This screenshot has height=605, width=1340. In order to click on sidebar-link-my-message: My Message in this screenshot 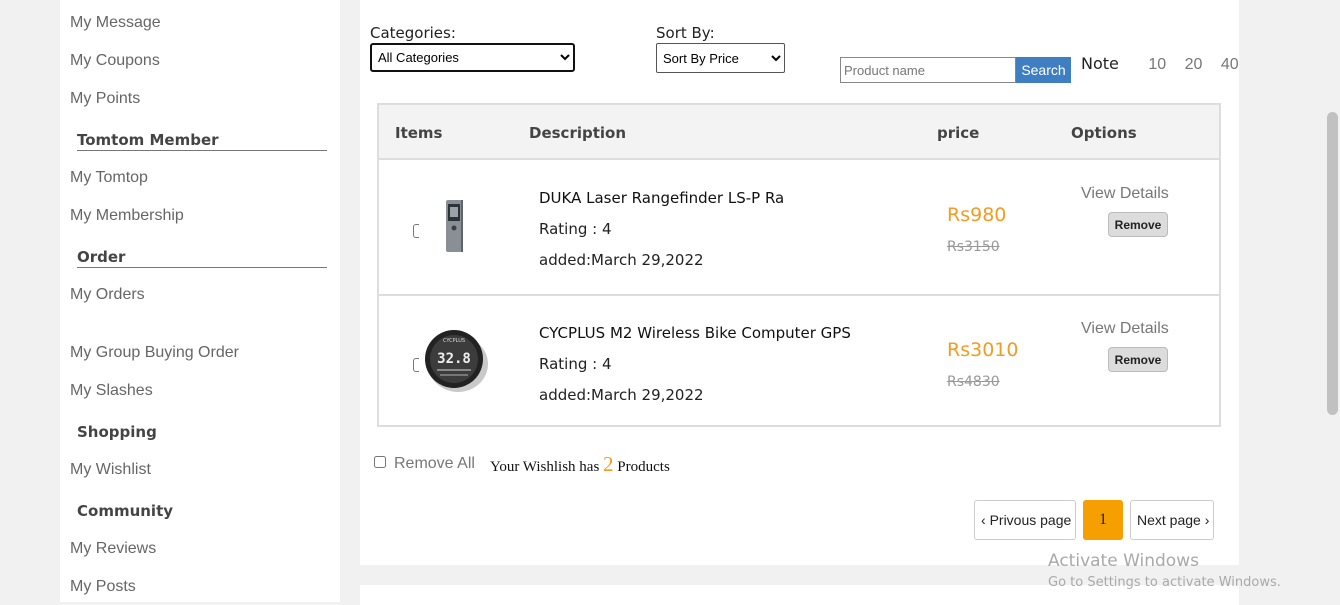, I will do `click(115, 23)`.